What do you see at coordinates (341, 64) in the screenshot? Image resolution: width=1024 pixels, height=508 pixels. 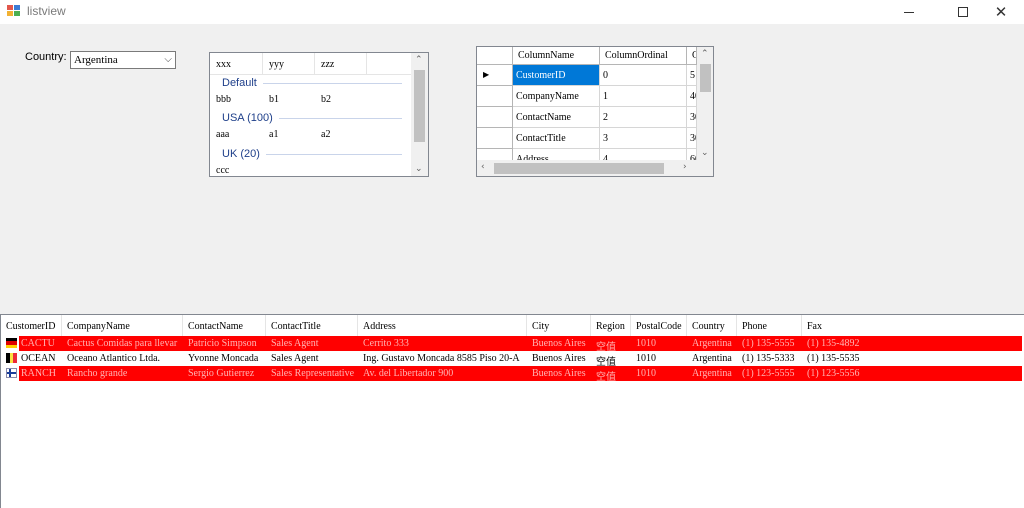 I see `column-header: zzz` at bounding box center [341, 64].